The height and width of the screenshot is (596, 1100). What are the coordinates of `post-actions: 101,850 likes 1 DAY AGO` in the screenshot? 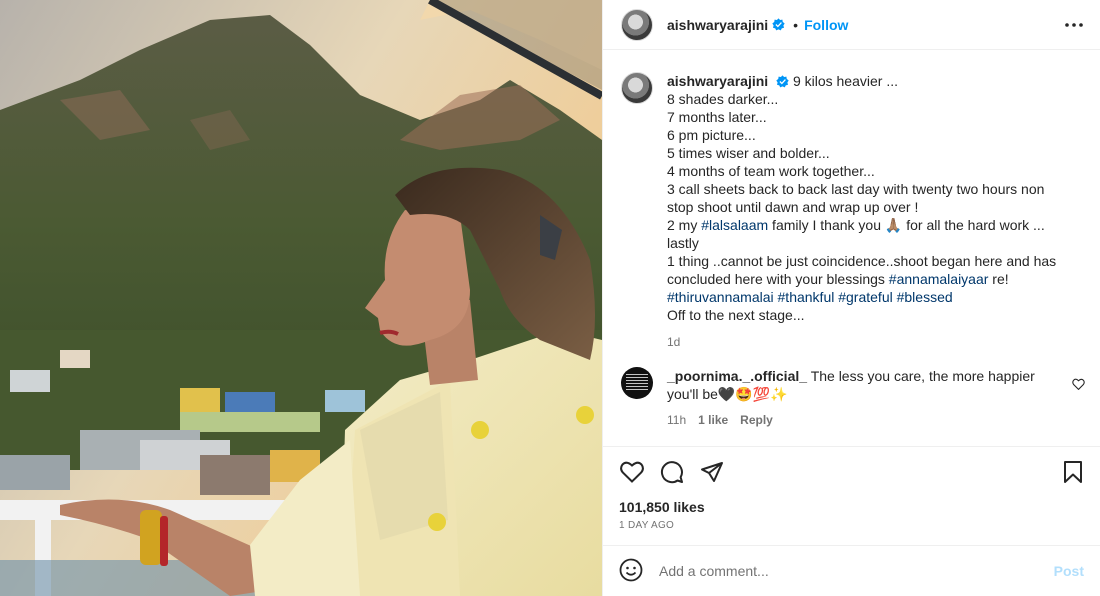 It's located at (851, 488).